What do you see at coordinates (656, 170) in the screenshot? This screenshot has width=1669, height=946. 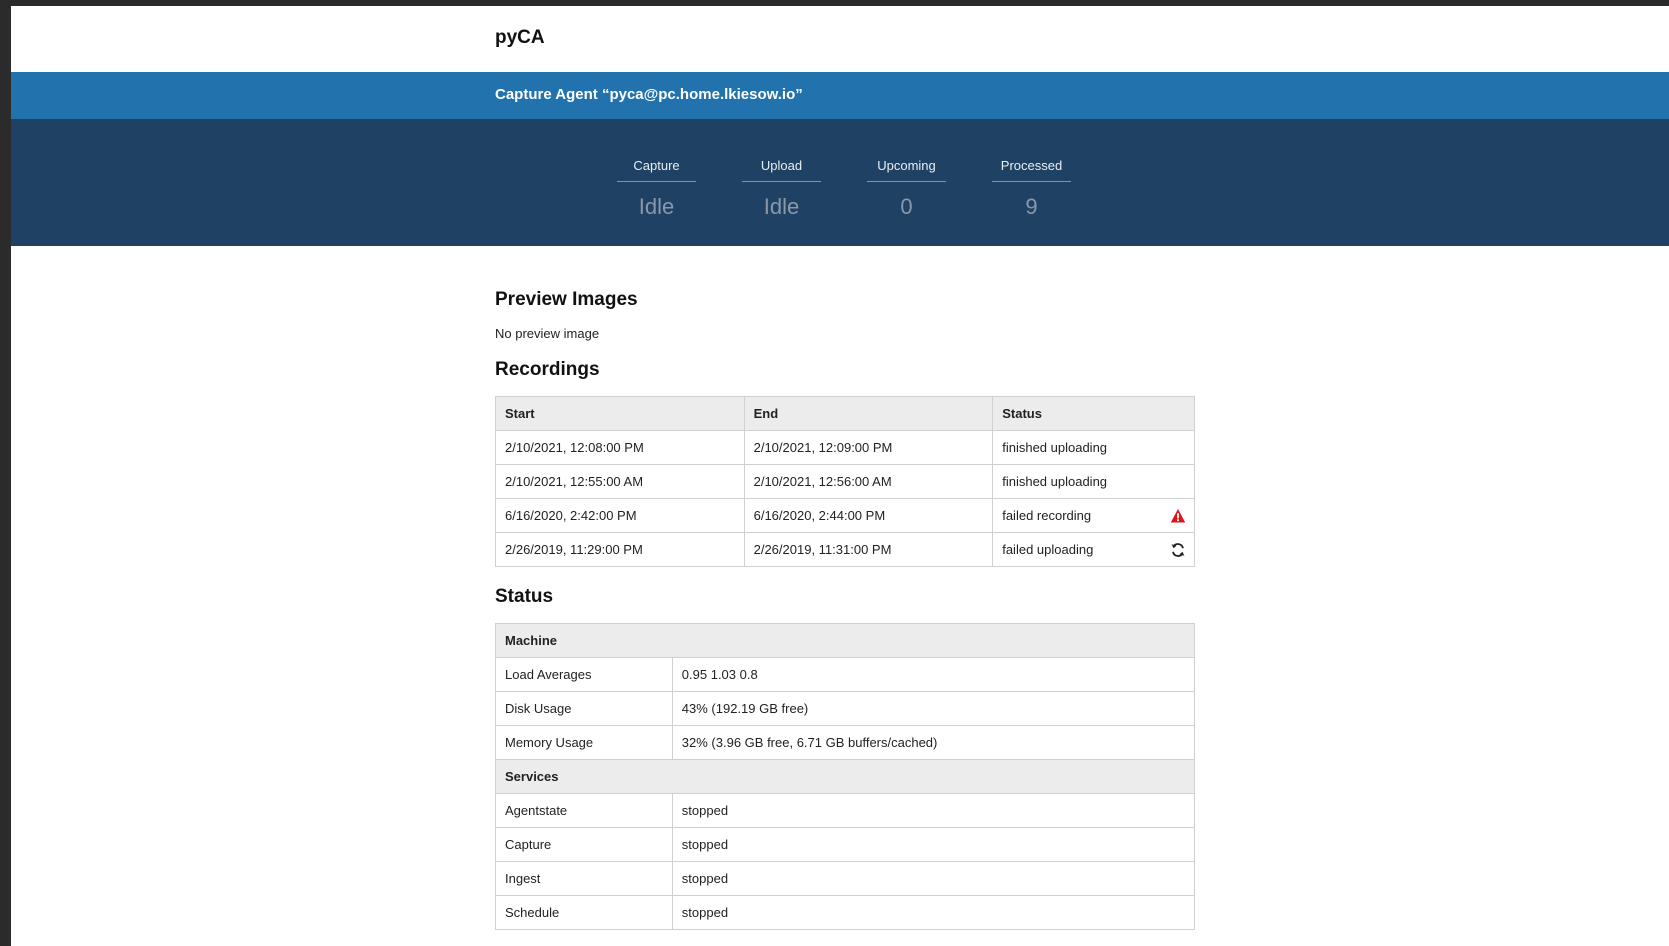 I see `stat-label: Capture` at bounding box center [656, 170].